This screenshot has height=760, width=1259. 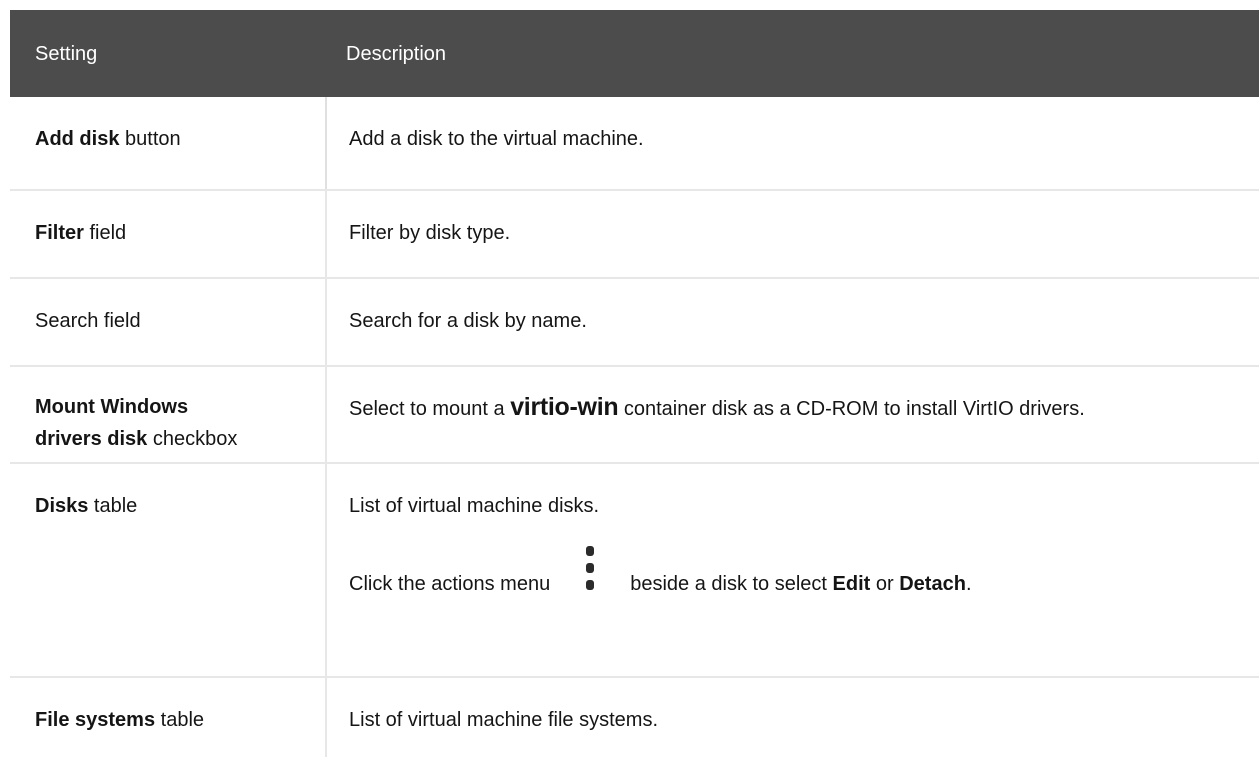 What do you see at coordinates (59, 233) in the screenshot?
I see `setting-name: Filter` at bounding box center [59, 233].